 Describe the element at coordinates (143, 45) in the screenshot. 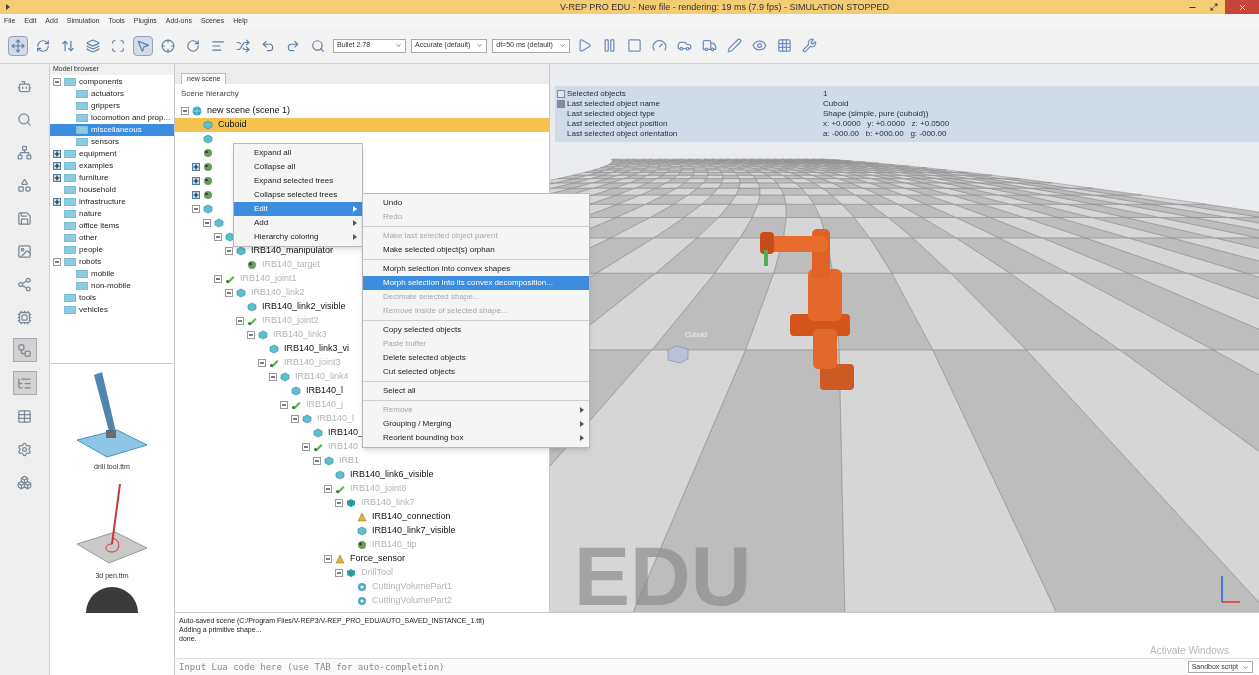

I see `pointer-icon` at that location.